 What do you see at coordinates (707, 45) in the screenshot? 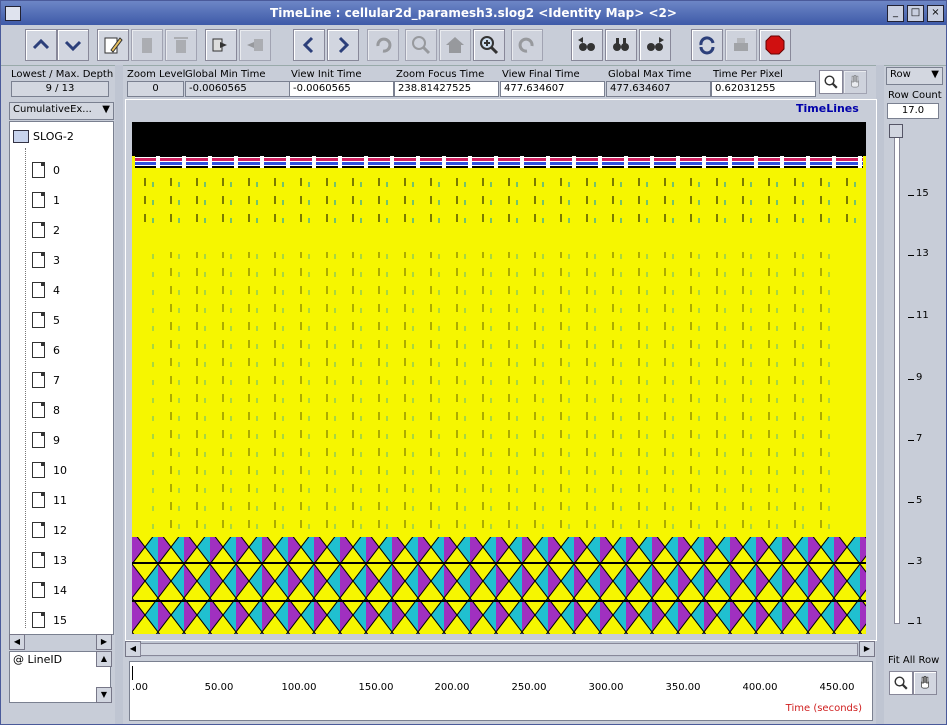
I see `refresh-button` at bounding box center [707, 45].